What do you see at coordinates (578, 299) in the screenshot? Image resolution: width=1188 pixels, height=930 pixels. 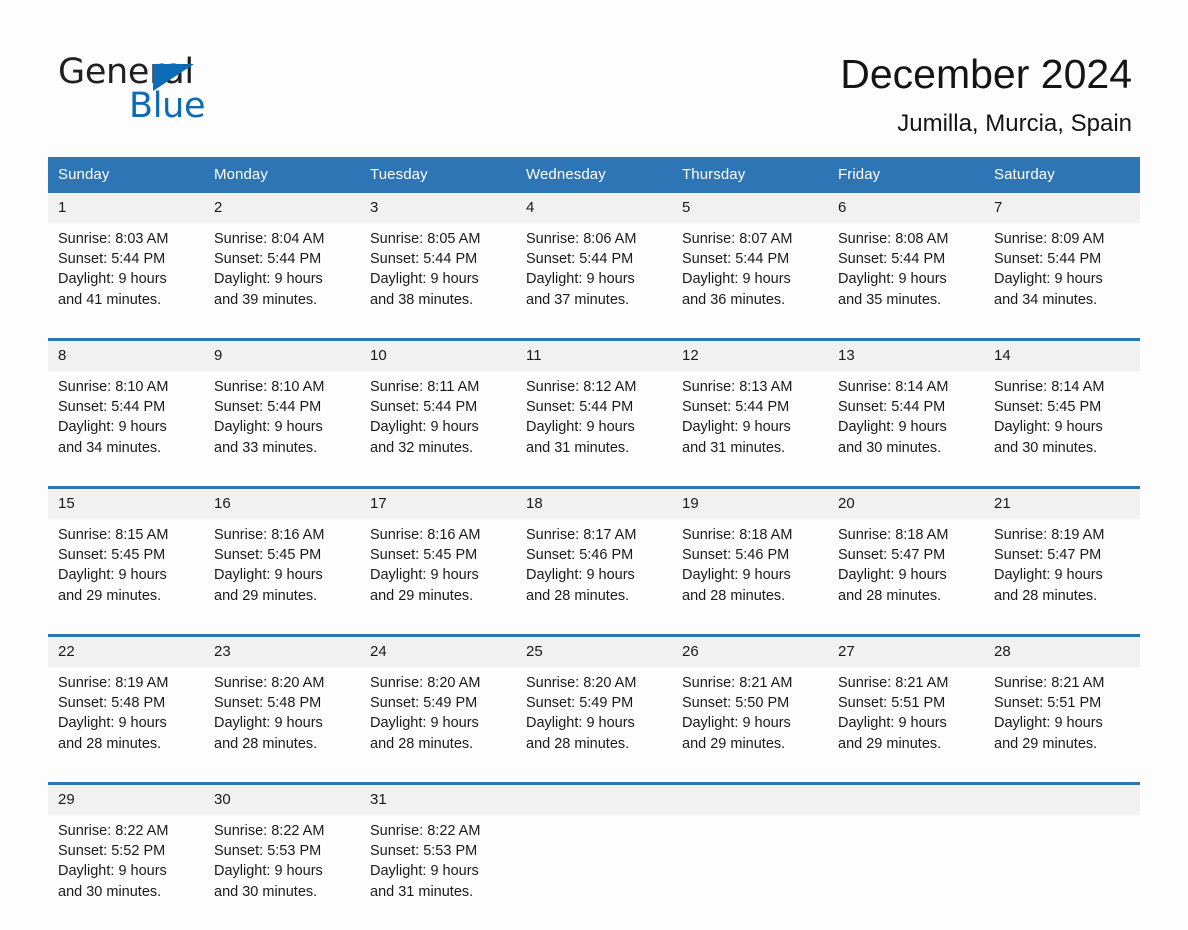 I see `day-daylight-2-text: and 37 minutes.` at bounding box center [578, 299].